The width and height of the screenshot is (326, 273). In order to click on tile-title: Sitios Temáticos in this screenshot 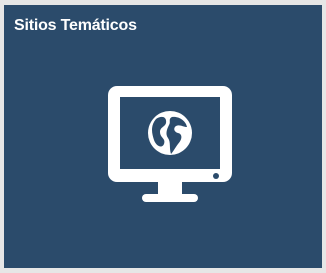, I will do `click(75, 25)`.